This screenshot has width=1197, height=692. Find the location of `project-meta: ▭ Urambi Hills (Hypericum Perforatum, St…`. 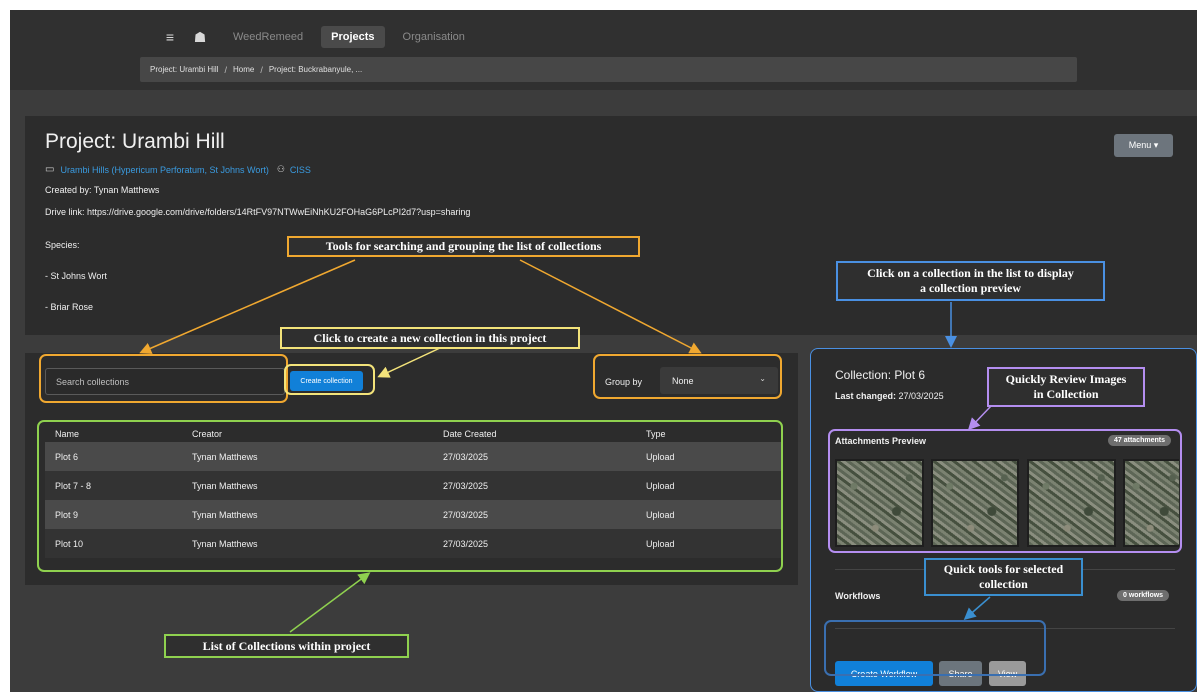

project-meta: ▭ Urambi Hills (Hypericum Perforatum, St… is located at coordinates (178, 169).